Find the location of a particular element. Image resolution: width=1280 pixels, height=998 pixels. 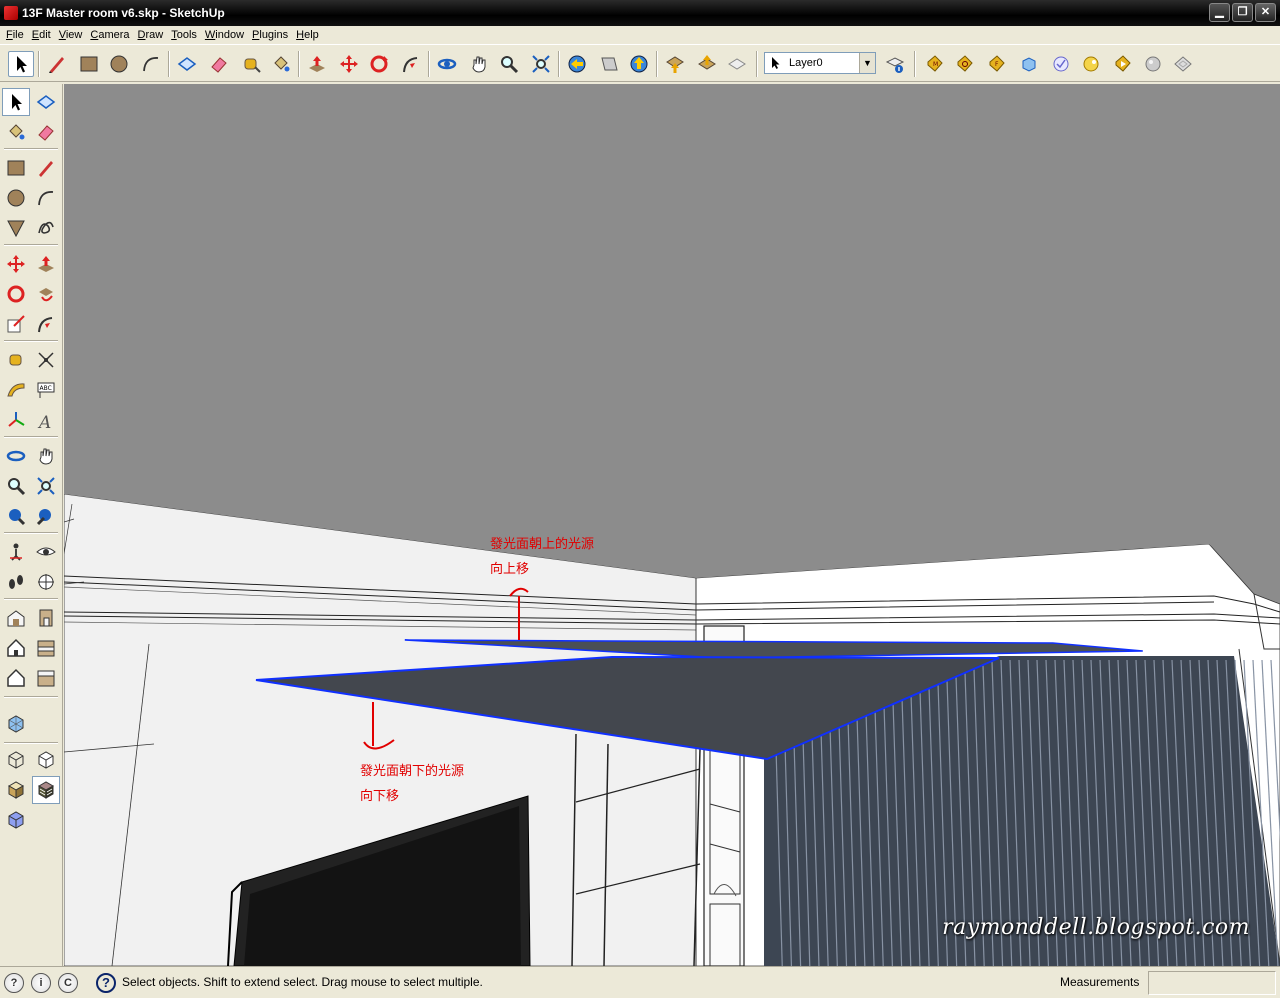

walk-left-button is located at coordinates (16, 582).